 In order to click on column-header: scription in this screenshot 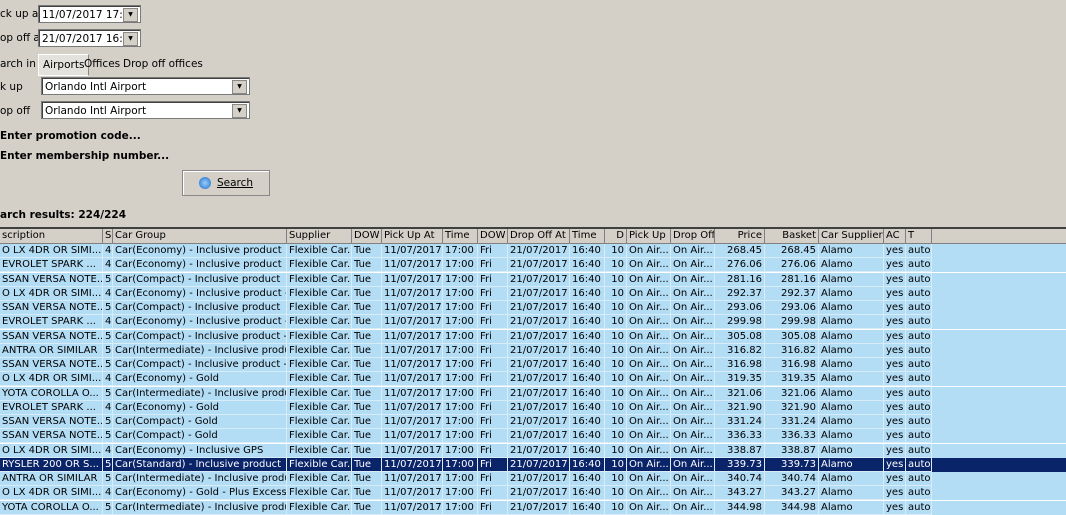, I will do `click(51, 236)`.